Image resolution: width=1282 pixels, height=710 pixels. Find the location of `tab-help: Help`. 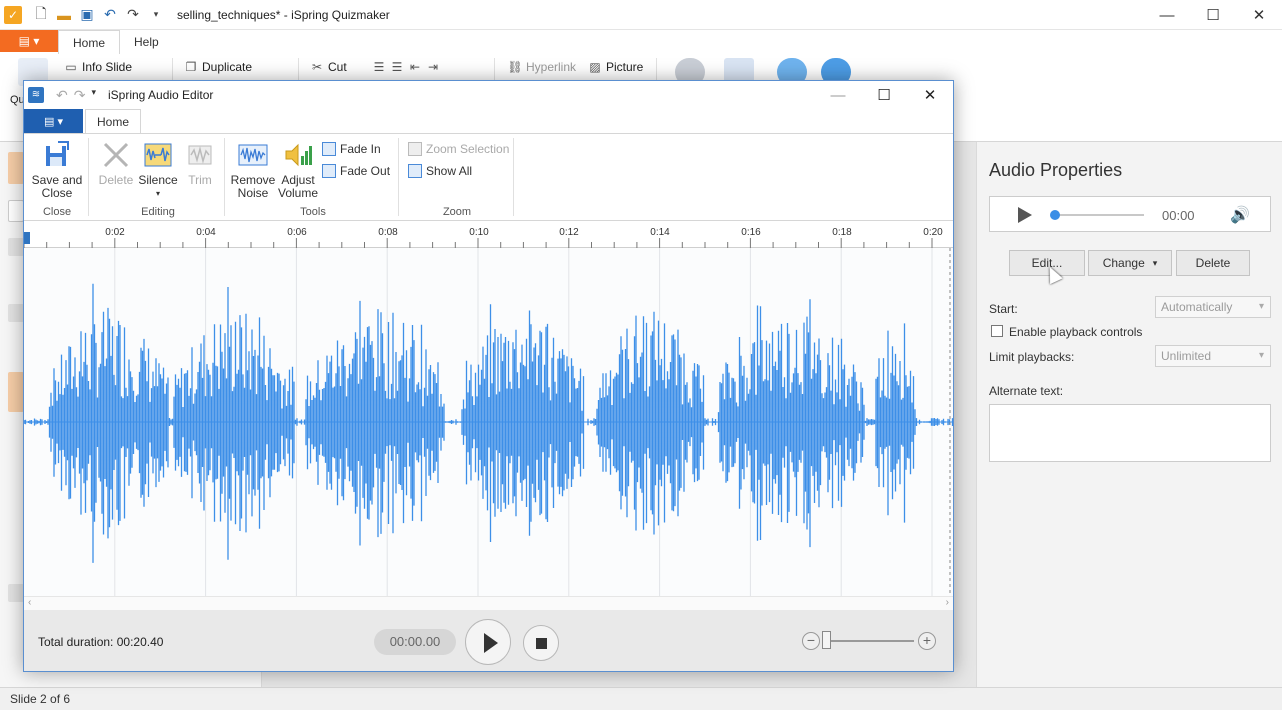

tab-help: Help is located at coordinates (146, 42).